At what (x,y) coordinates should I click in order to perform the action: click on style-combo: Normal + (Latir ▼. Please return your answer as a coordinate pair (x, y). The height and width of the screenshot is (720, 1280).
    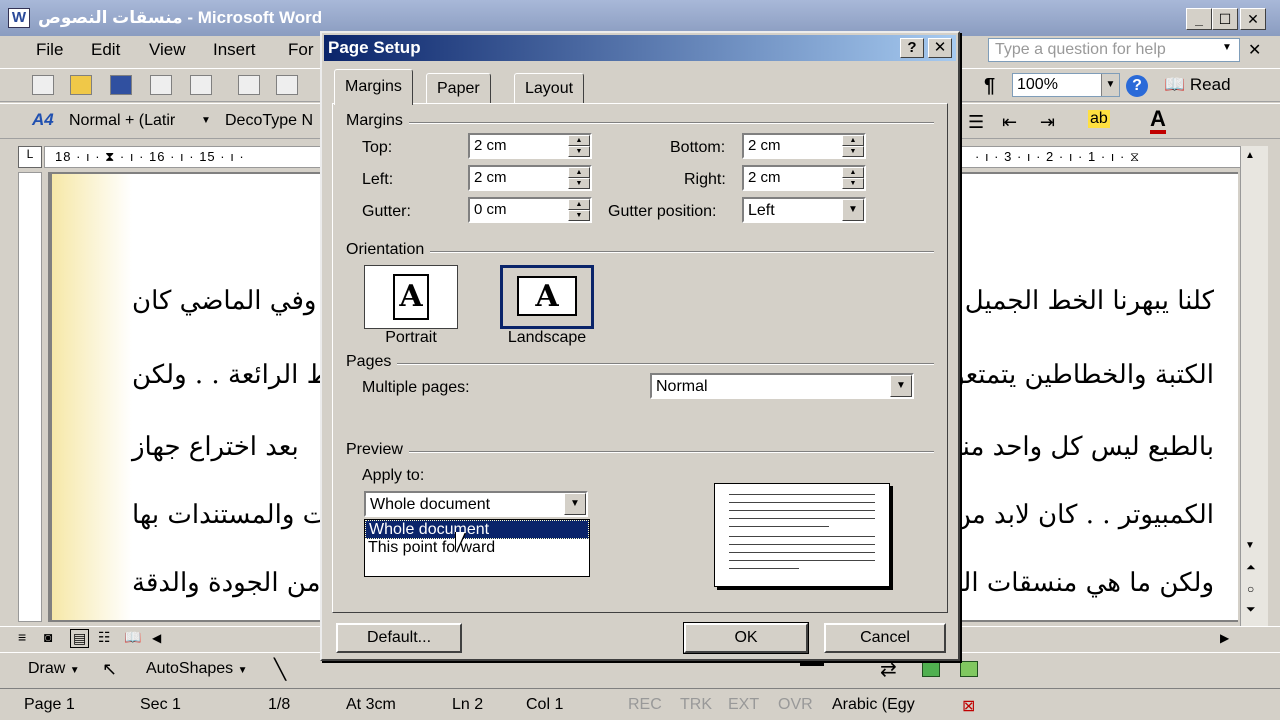
    Looking at the image, I should click on (140, 121).